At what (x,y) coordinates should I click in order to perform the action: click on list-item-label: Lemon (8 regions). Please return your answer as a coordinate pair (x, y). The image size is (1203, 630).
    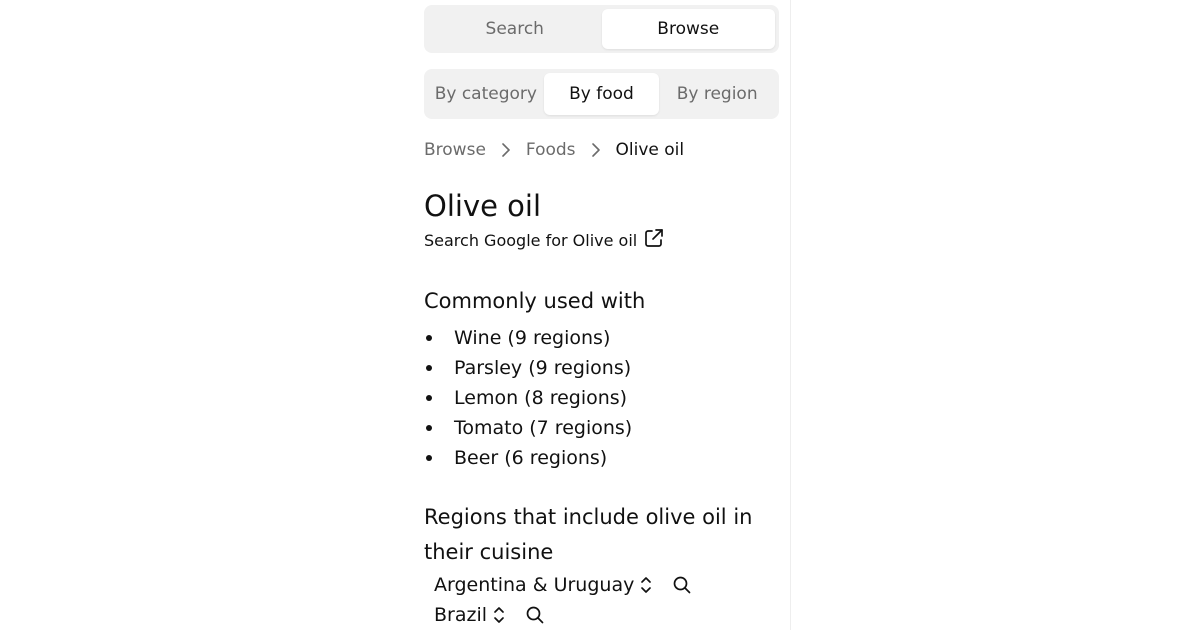
    Looking at the image, I should click on (541, 398).